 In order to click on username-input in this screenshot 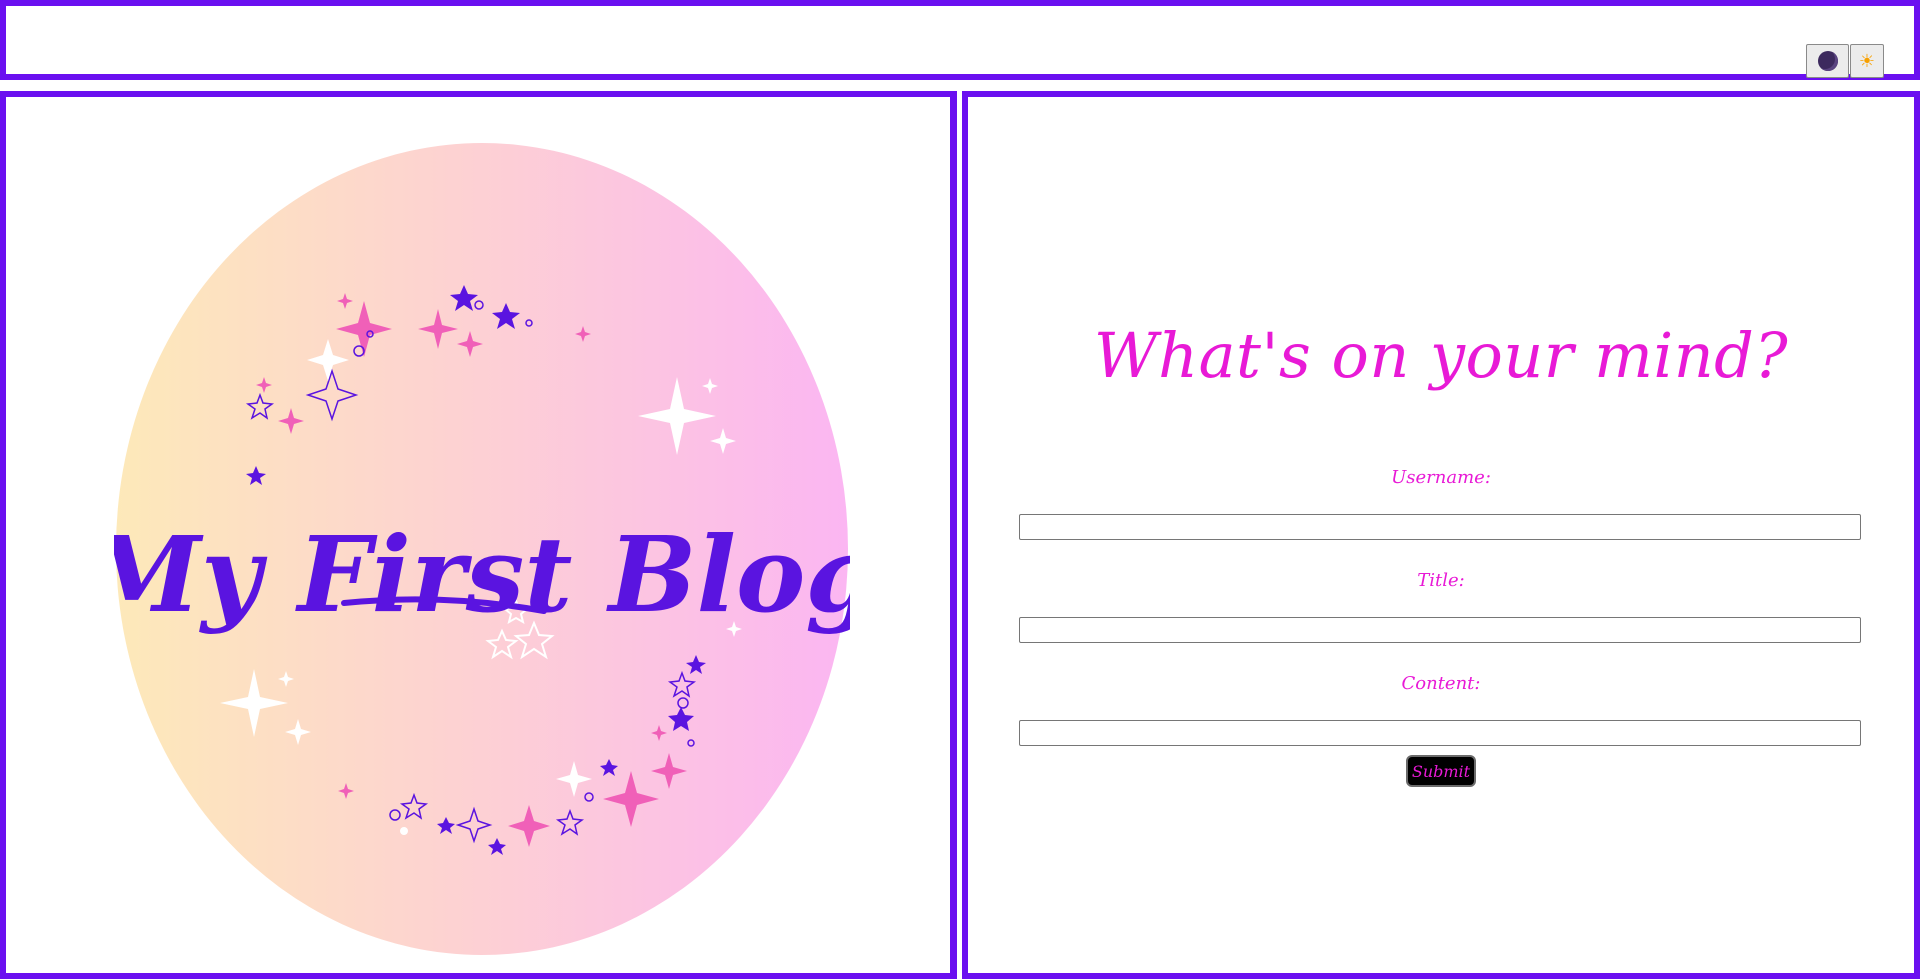, I will do `click(1440, 527)`.